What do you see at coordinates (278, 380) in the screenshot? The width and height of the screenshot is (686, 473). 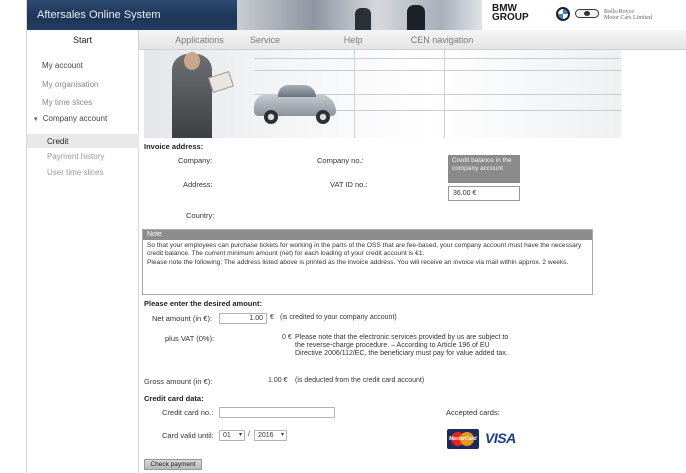 I see `gross-amount-value: 1.00 €` at bounding box center [278, 380].